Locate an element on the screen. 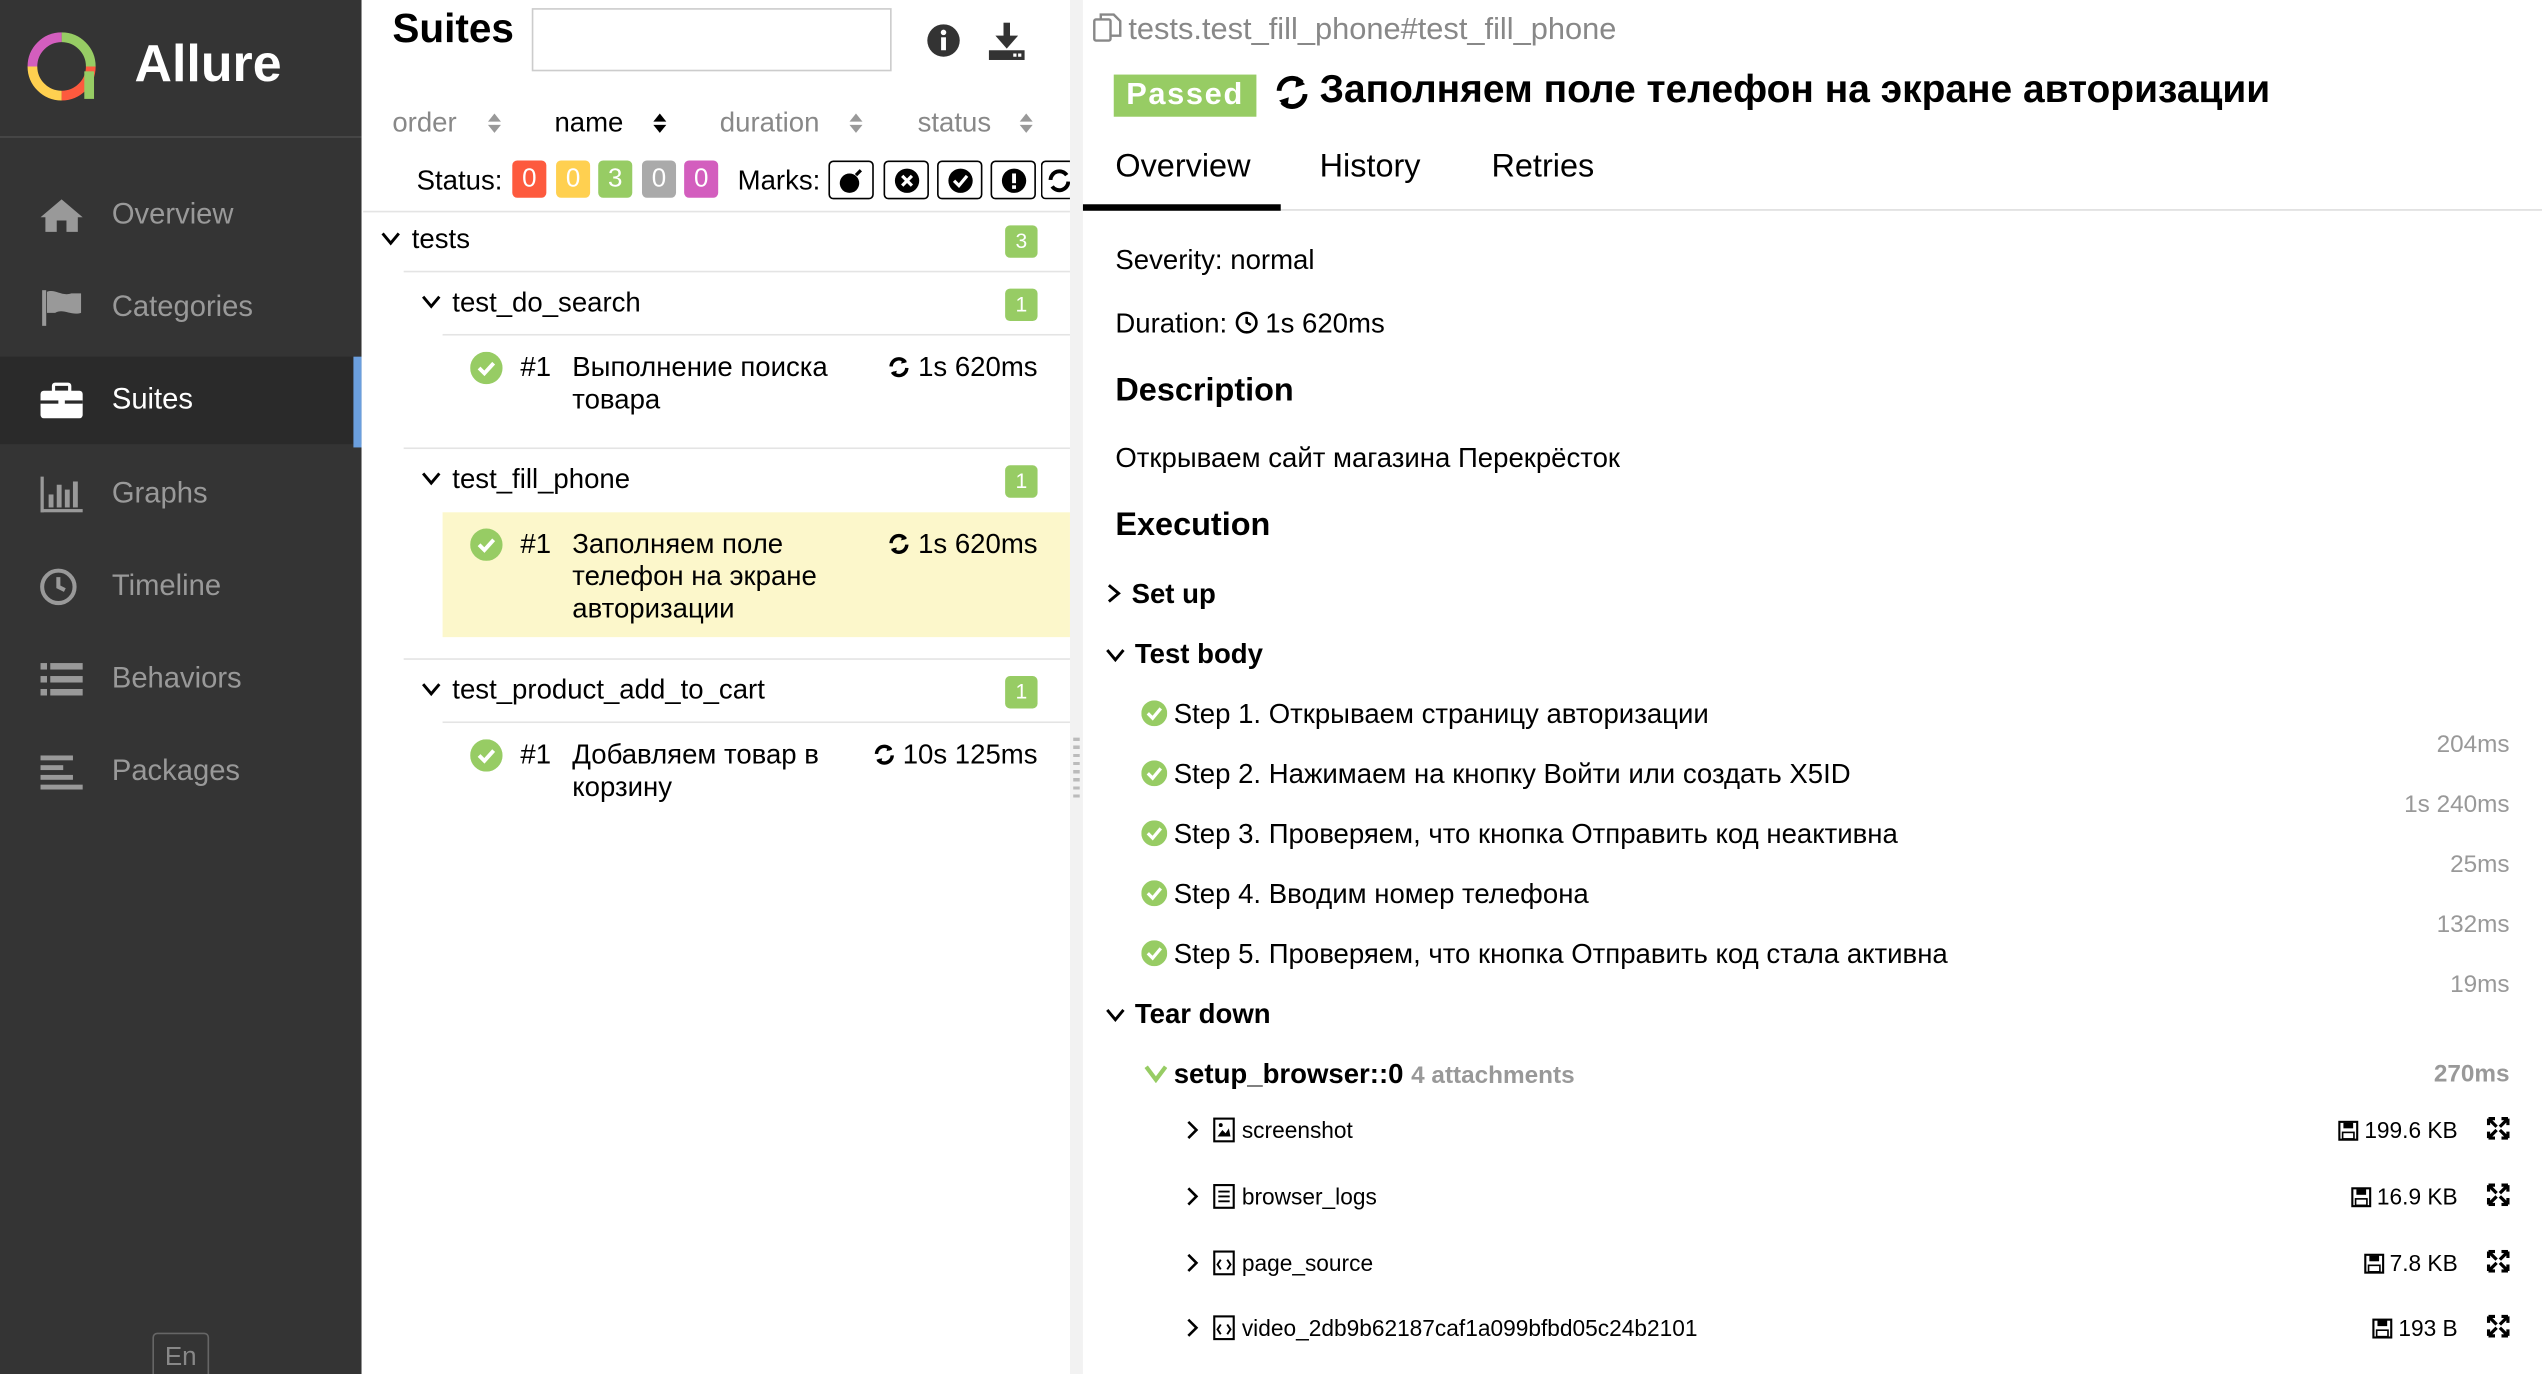 This screenshot has width=2542, height=1374. mark-new-broken-toggle is located at coordinates (1013, 180).